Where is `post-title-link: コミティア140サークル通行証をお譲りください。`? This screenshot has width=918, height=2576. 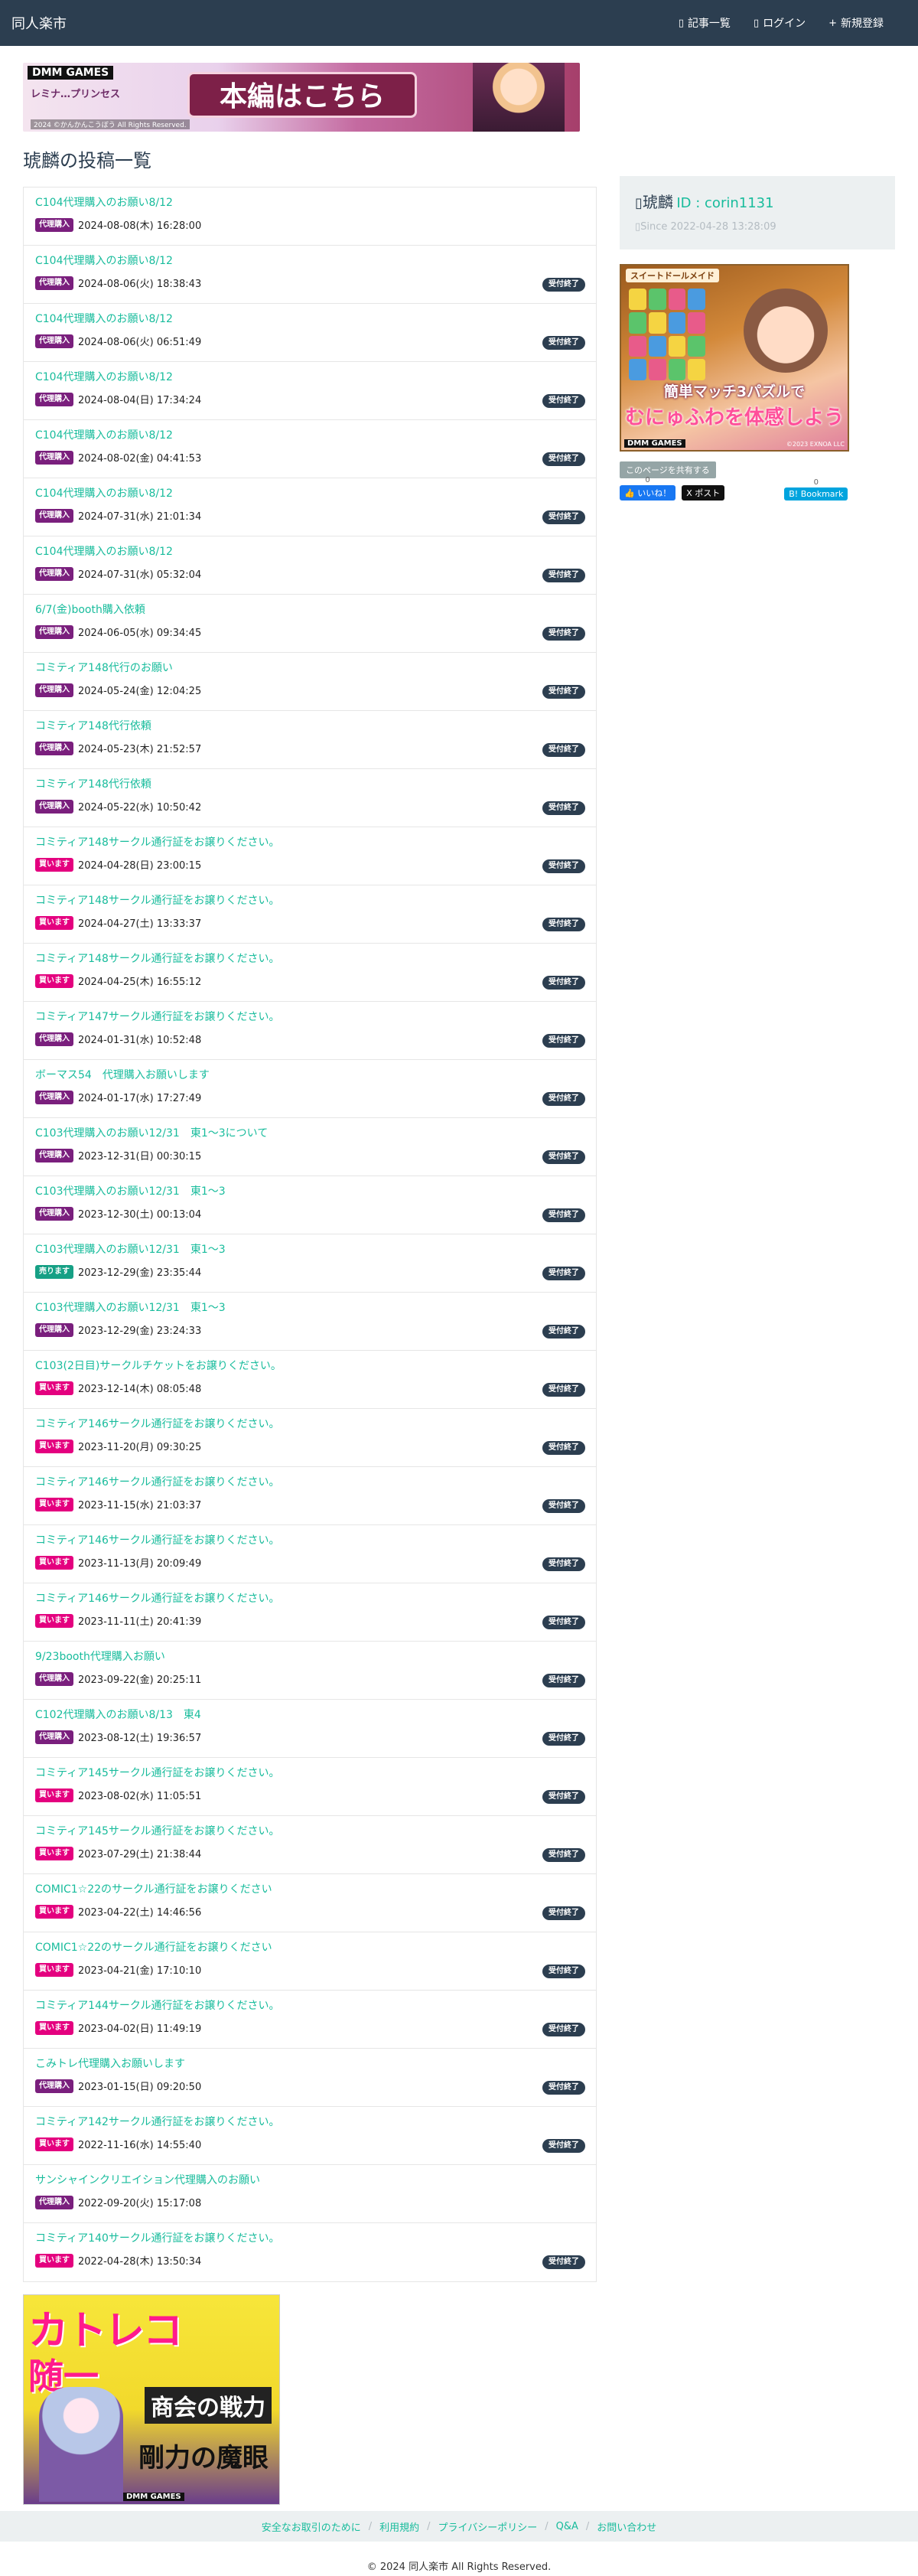
post-title-link: コミティア140サークル通行証をお譲りください。 is located at coordinates (309, 2238).